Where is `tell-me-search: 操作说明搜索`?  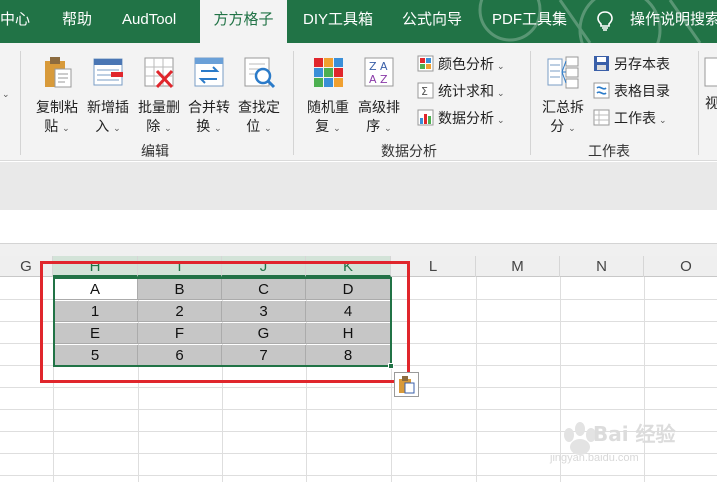 tell-me-search: 操作说明搜索 is located at coordinates (673, 21).